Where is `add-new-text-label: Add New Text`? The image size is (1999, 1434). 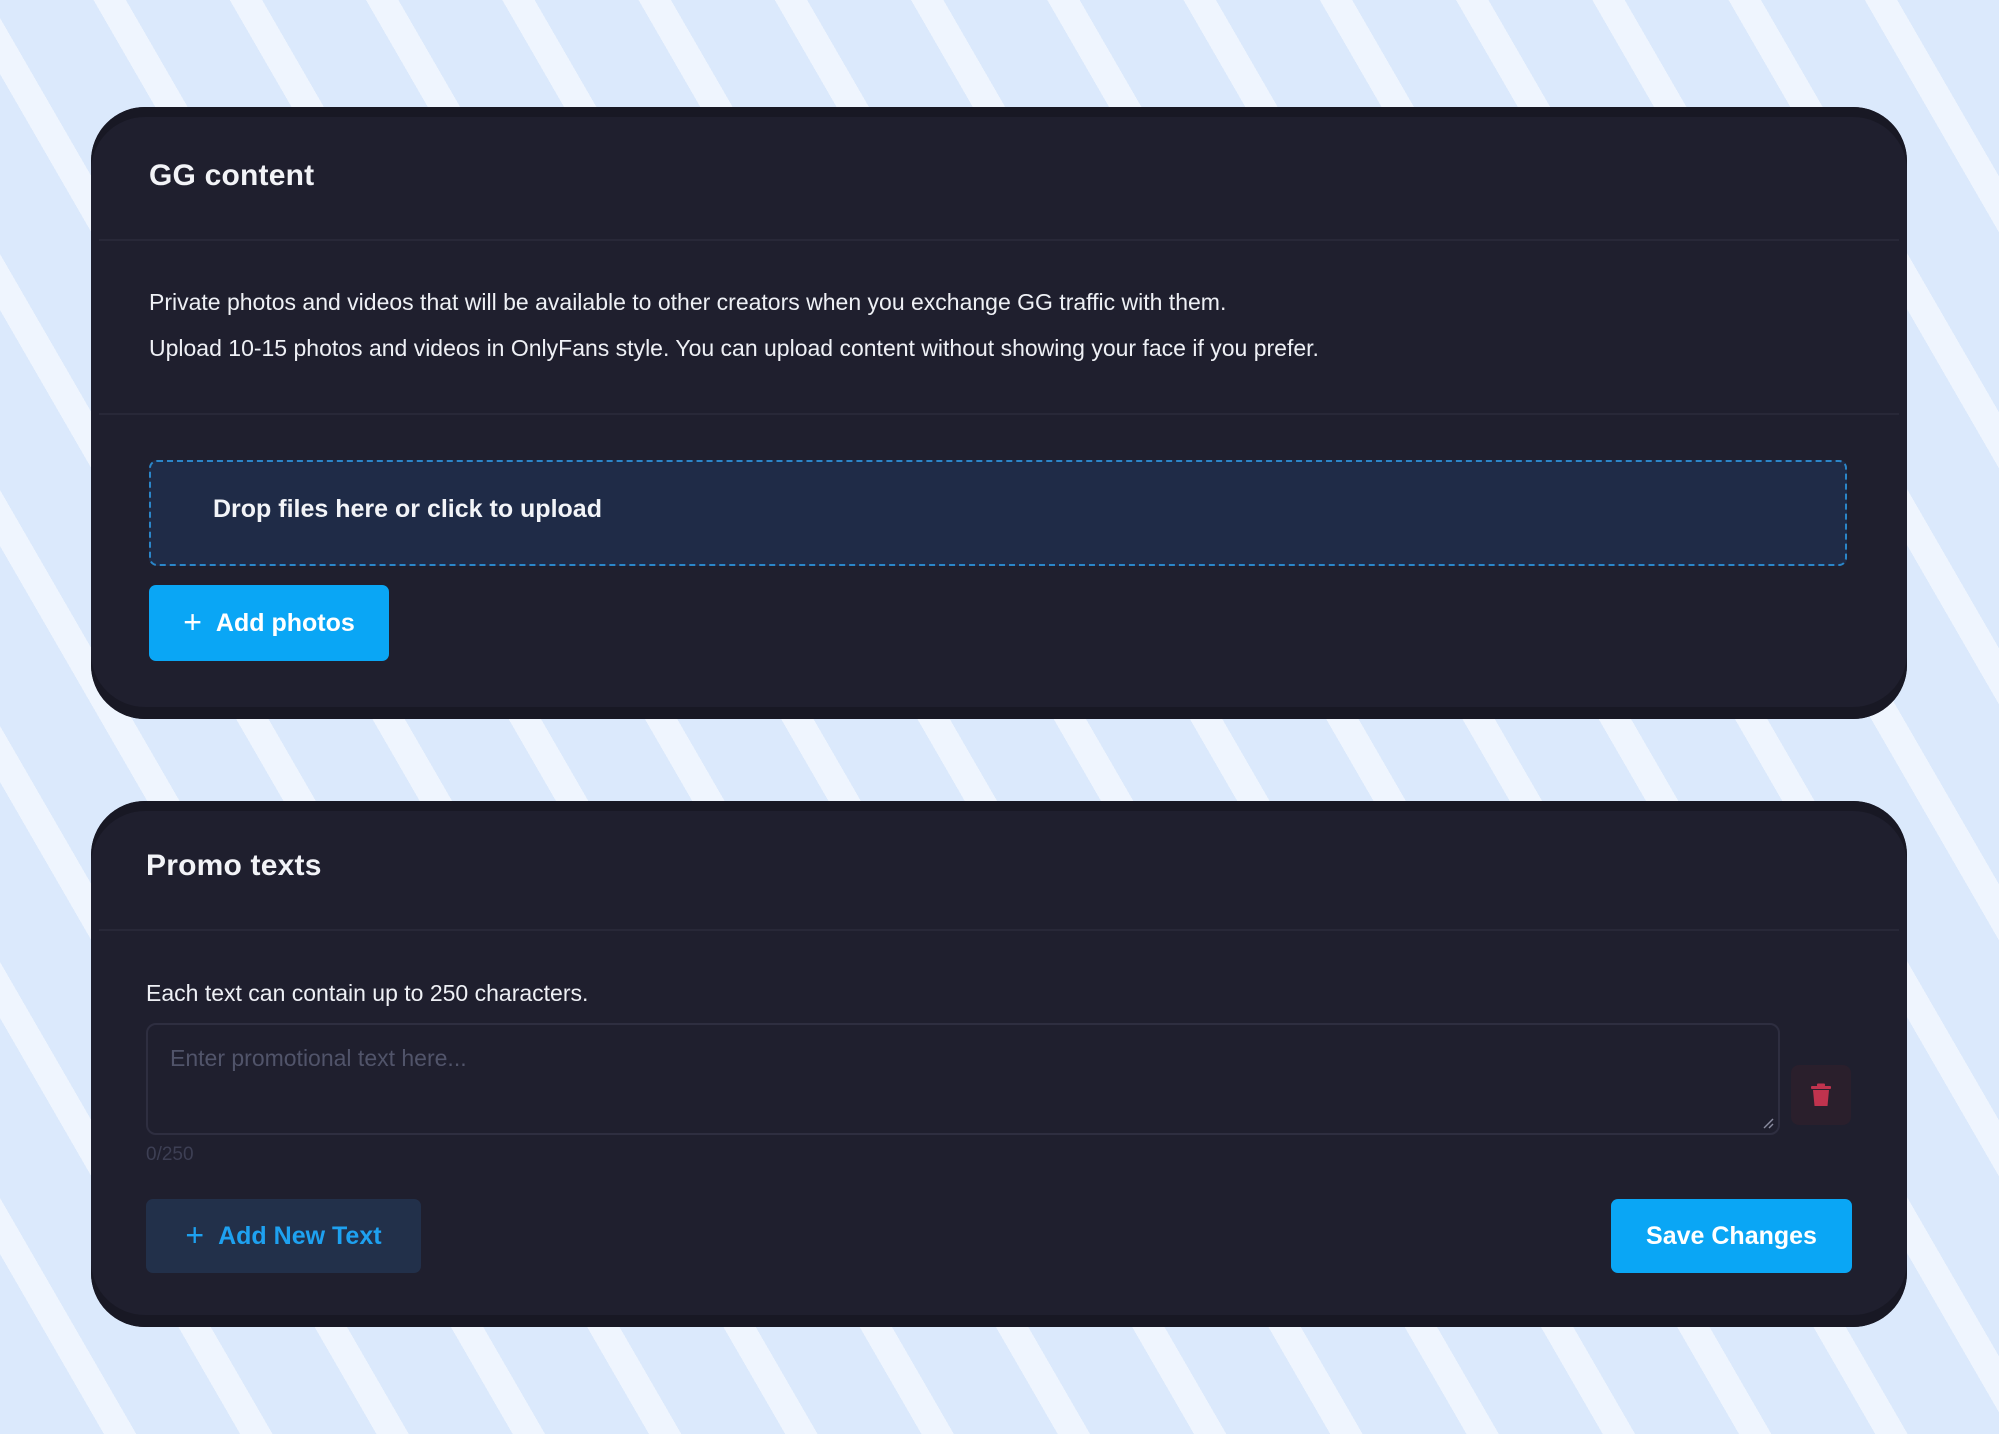
add-new-text-label: Add New Text is located at coordinates (300, 1235).